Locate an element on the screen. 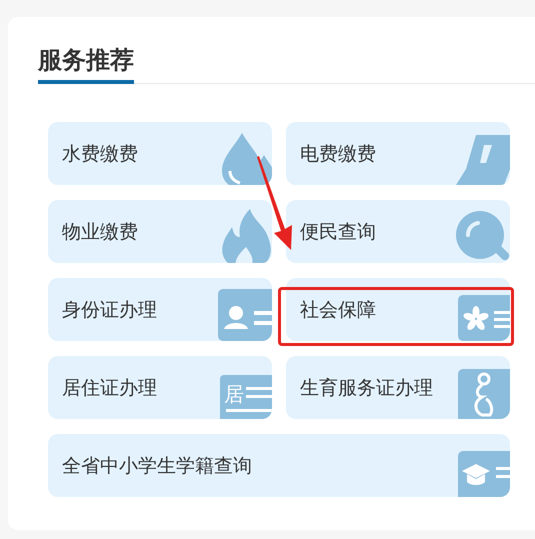  figure-card-icon is located at coordinates (484, 394).